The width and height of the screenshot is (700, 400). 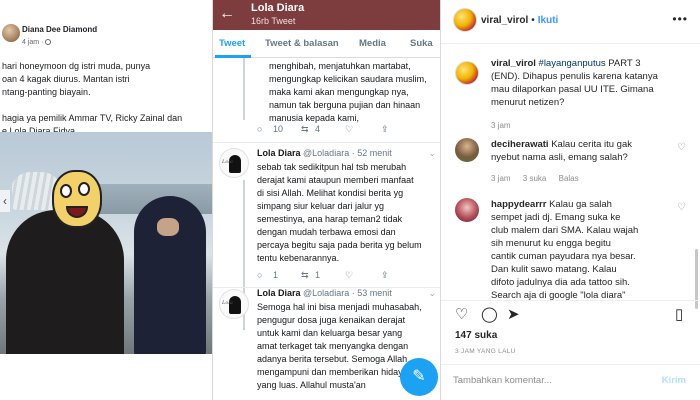 I want to click on caption-line: viral_virol #layanganputus PART 3, so click(x=591, y=63).